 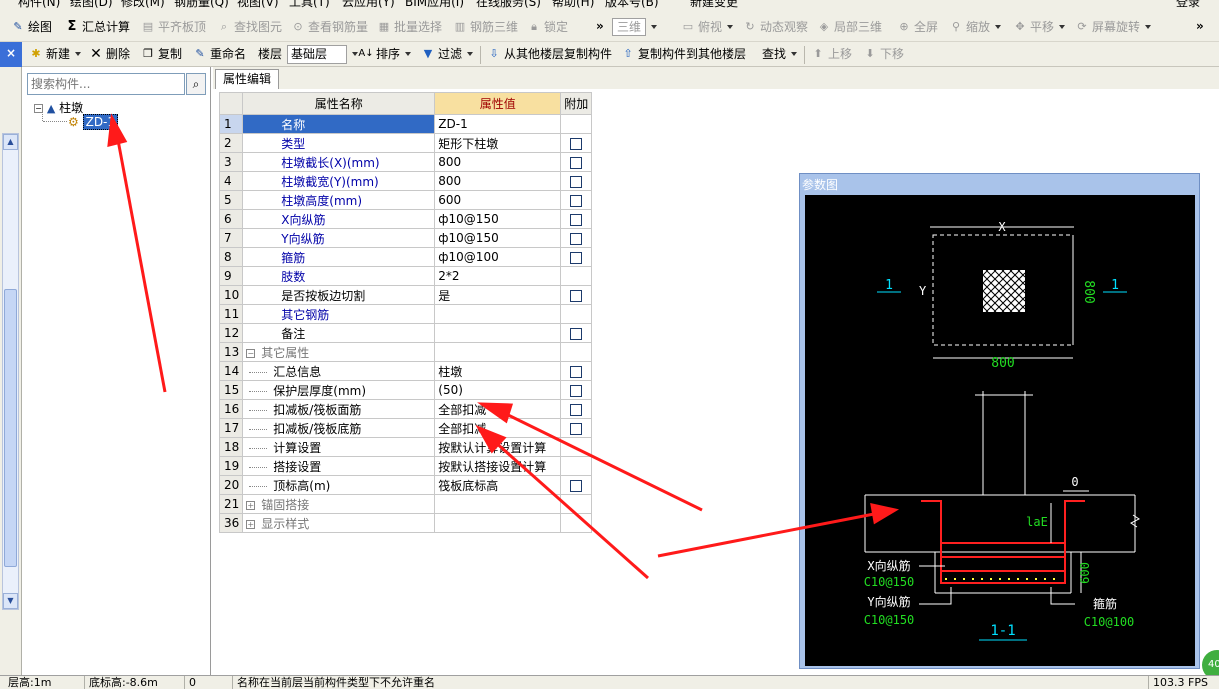 What do you see at coordinates (405, 181) in the screenshot?
I see `table-row: 4 柱墩截宽(Y)(mm) 800` at bounding box center [405, 181].